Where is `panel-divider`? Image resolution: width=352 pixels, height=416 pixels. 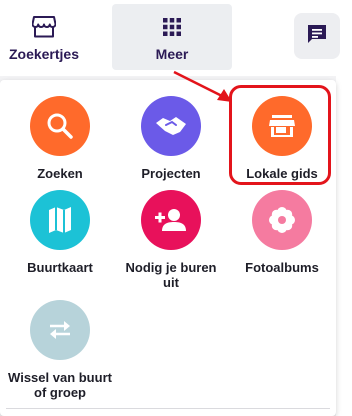 panel-divider is located at coordinates (168, 408).